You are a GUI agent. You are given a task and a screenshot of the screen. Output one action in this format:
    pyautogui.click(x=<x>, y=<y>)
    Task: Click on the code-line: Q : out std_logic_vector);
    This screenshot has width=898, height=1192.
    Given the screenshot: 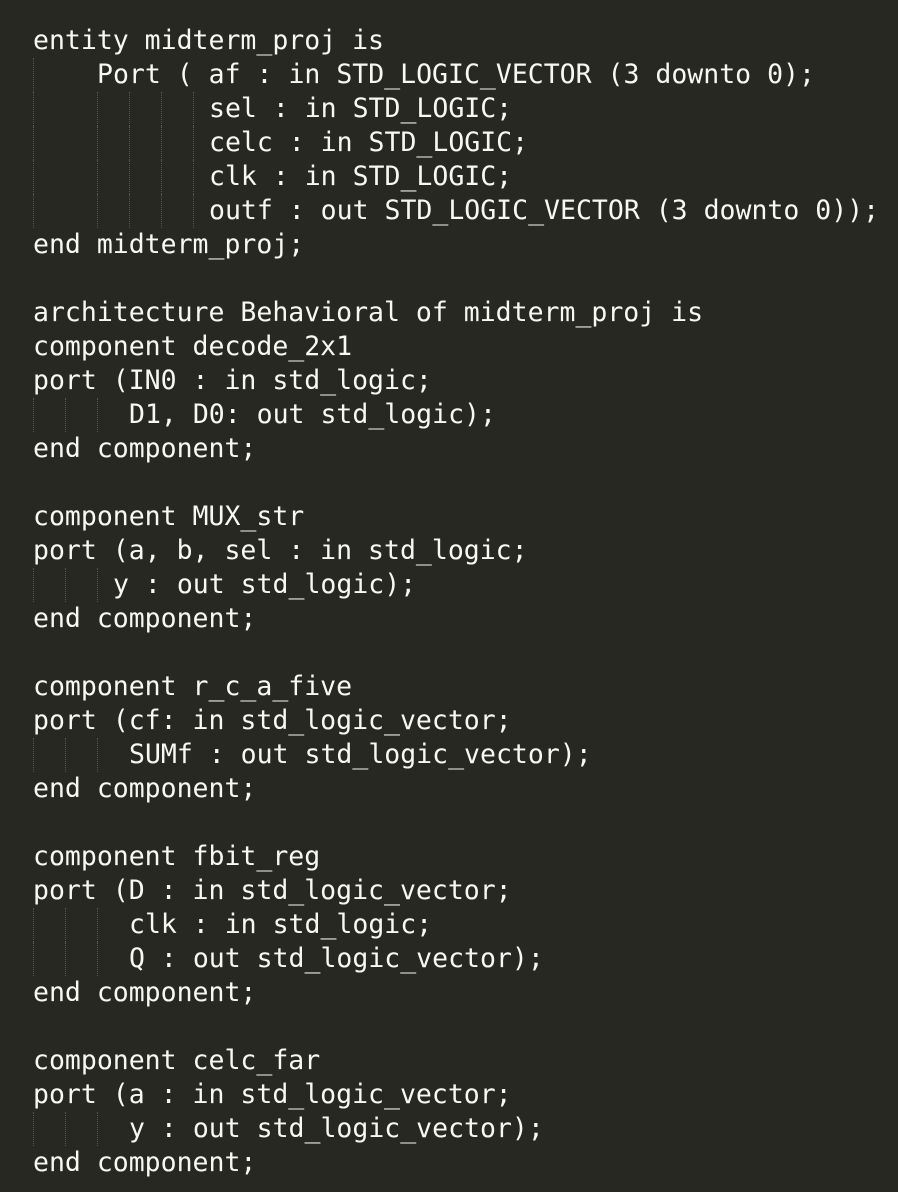 What is the action you would take?
    pyautogui.click(x=456, y=959)
    